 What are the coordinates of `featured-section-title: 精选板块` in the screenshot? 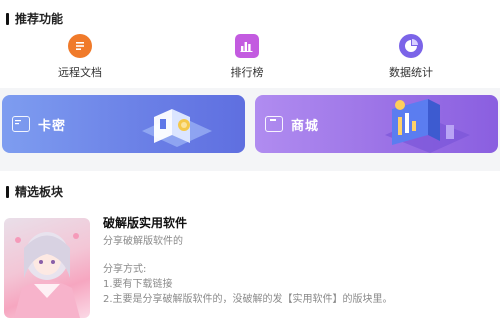 It's located at (34, 191).